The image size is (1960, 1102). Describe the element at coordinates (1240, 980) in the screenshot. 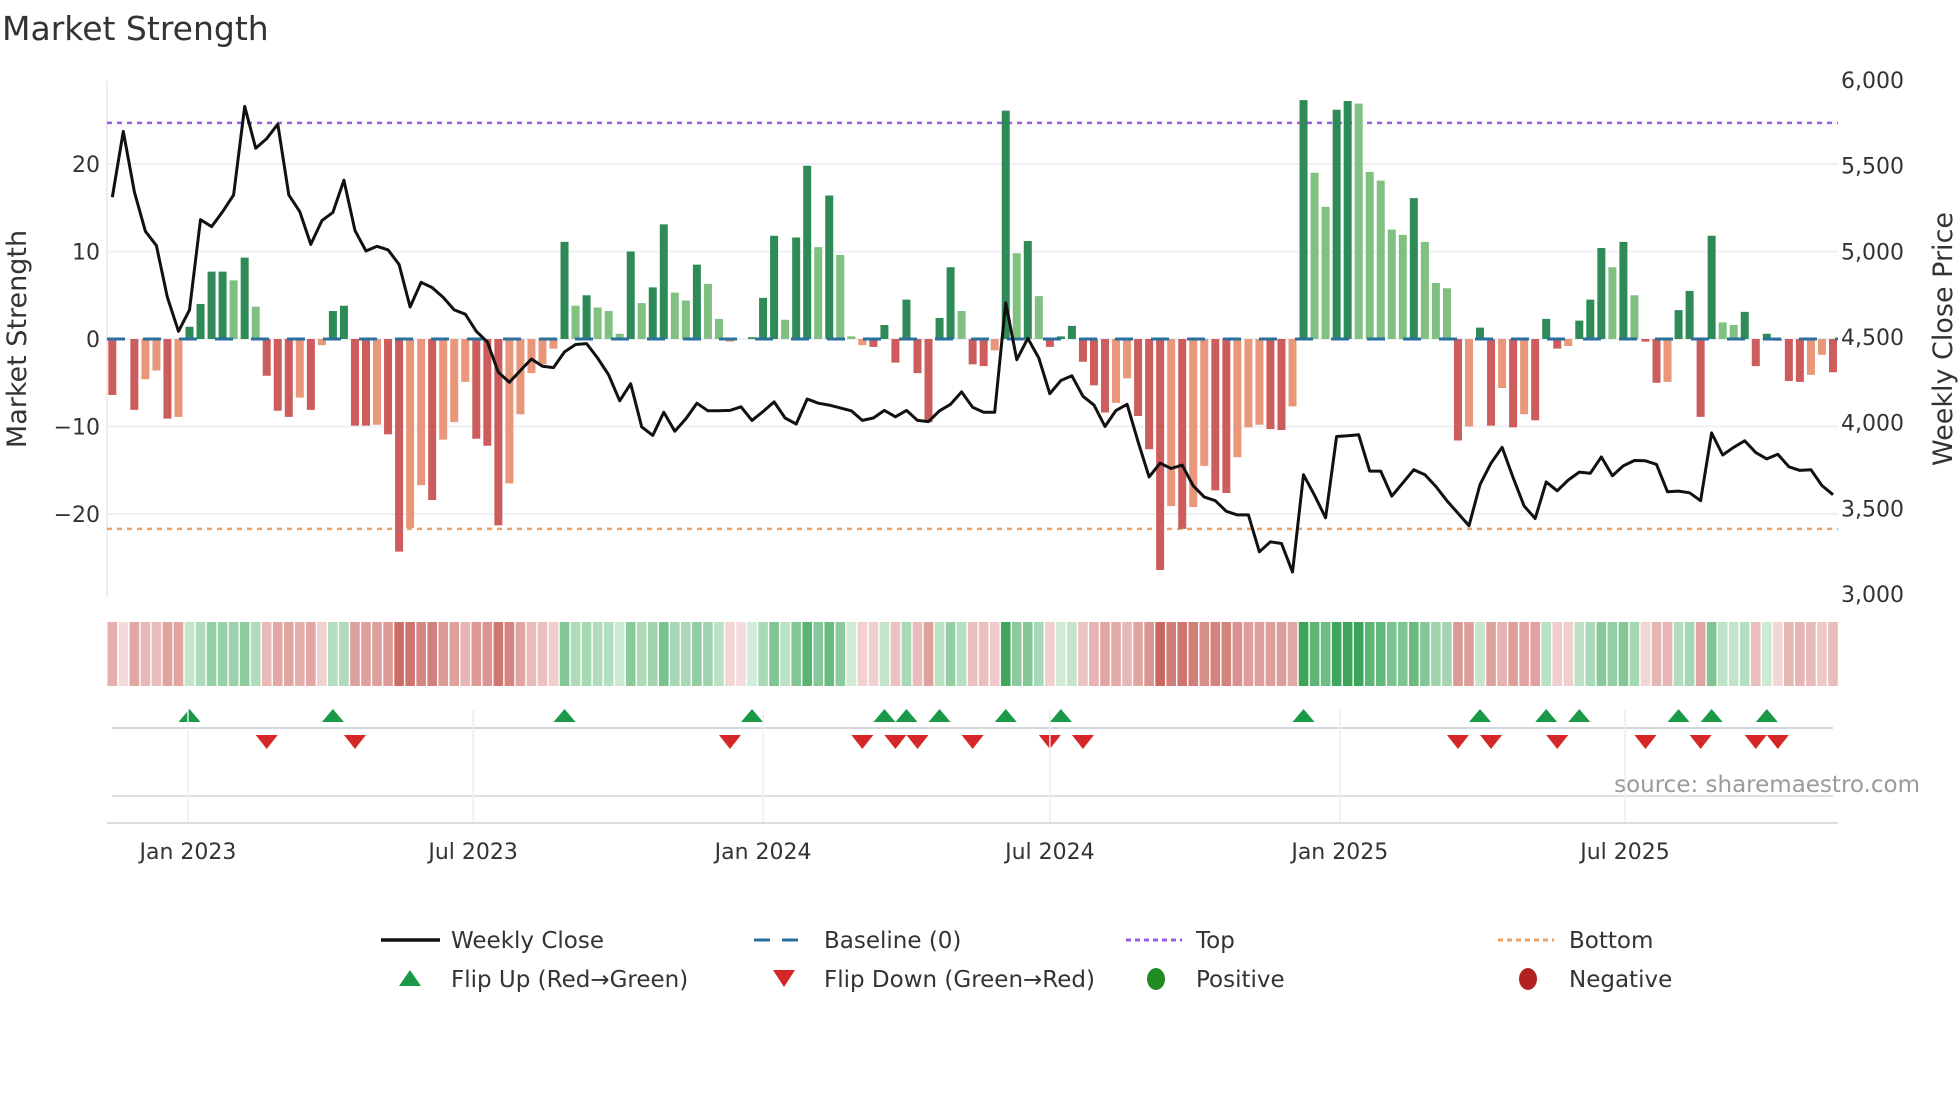

I see `legend-label: Positive` at that location.